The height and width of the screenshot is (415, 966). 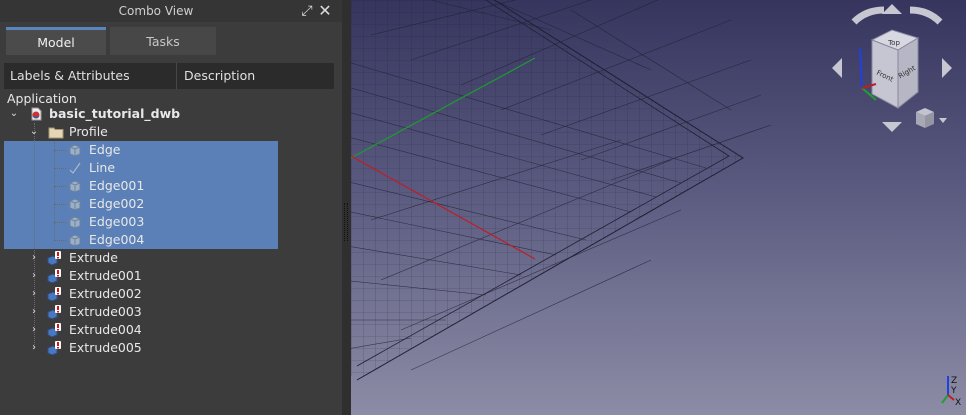 I want to click on tree-item-line: Line, so click(x=139, y=168).